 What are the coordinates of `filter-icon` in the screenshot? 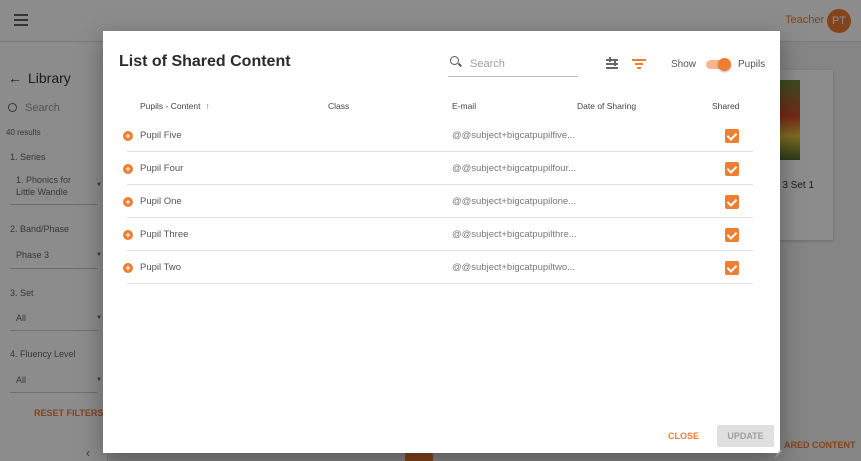 It's located at (639, 64).